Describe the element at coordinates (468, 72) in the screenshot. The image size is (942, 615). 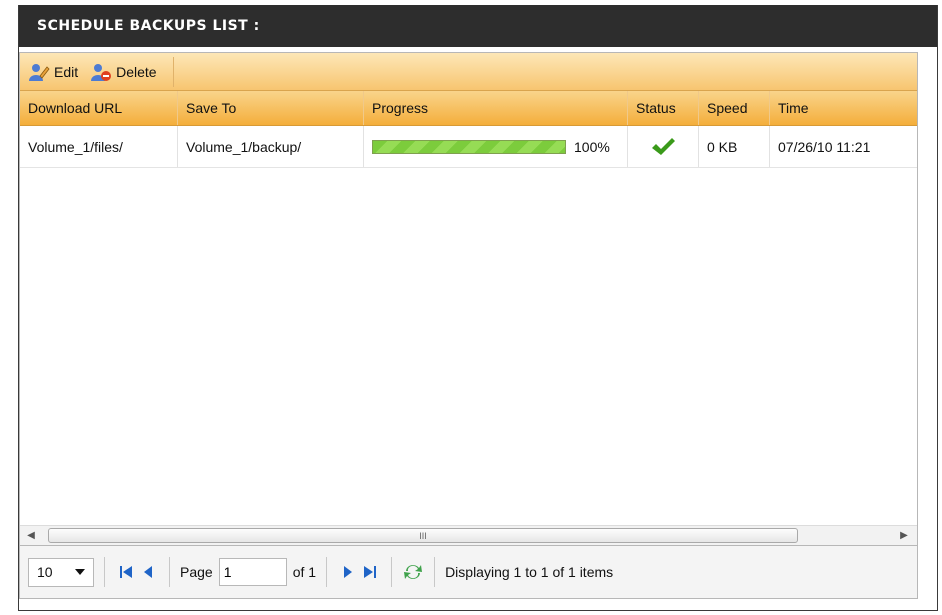
I see `grid-toolbar: Edit Delete` at that location.